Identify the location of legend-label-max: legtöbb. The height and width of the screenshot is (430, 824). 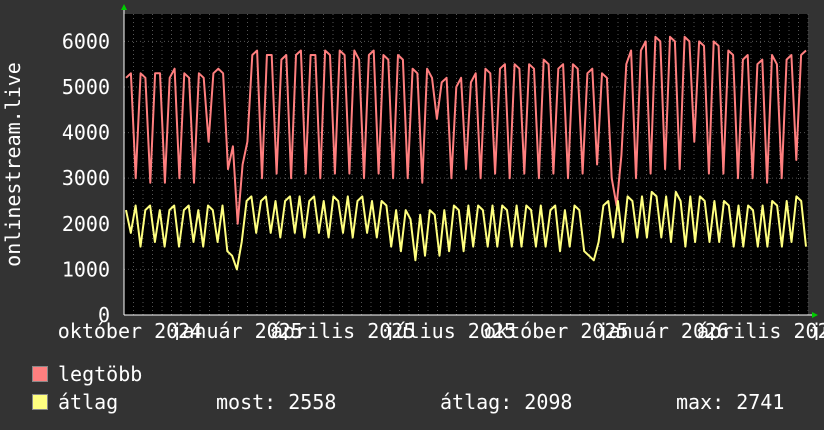
(100, 374).